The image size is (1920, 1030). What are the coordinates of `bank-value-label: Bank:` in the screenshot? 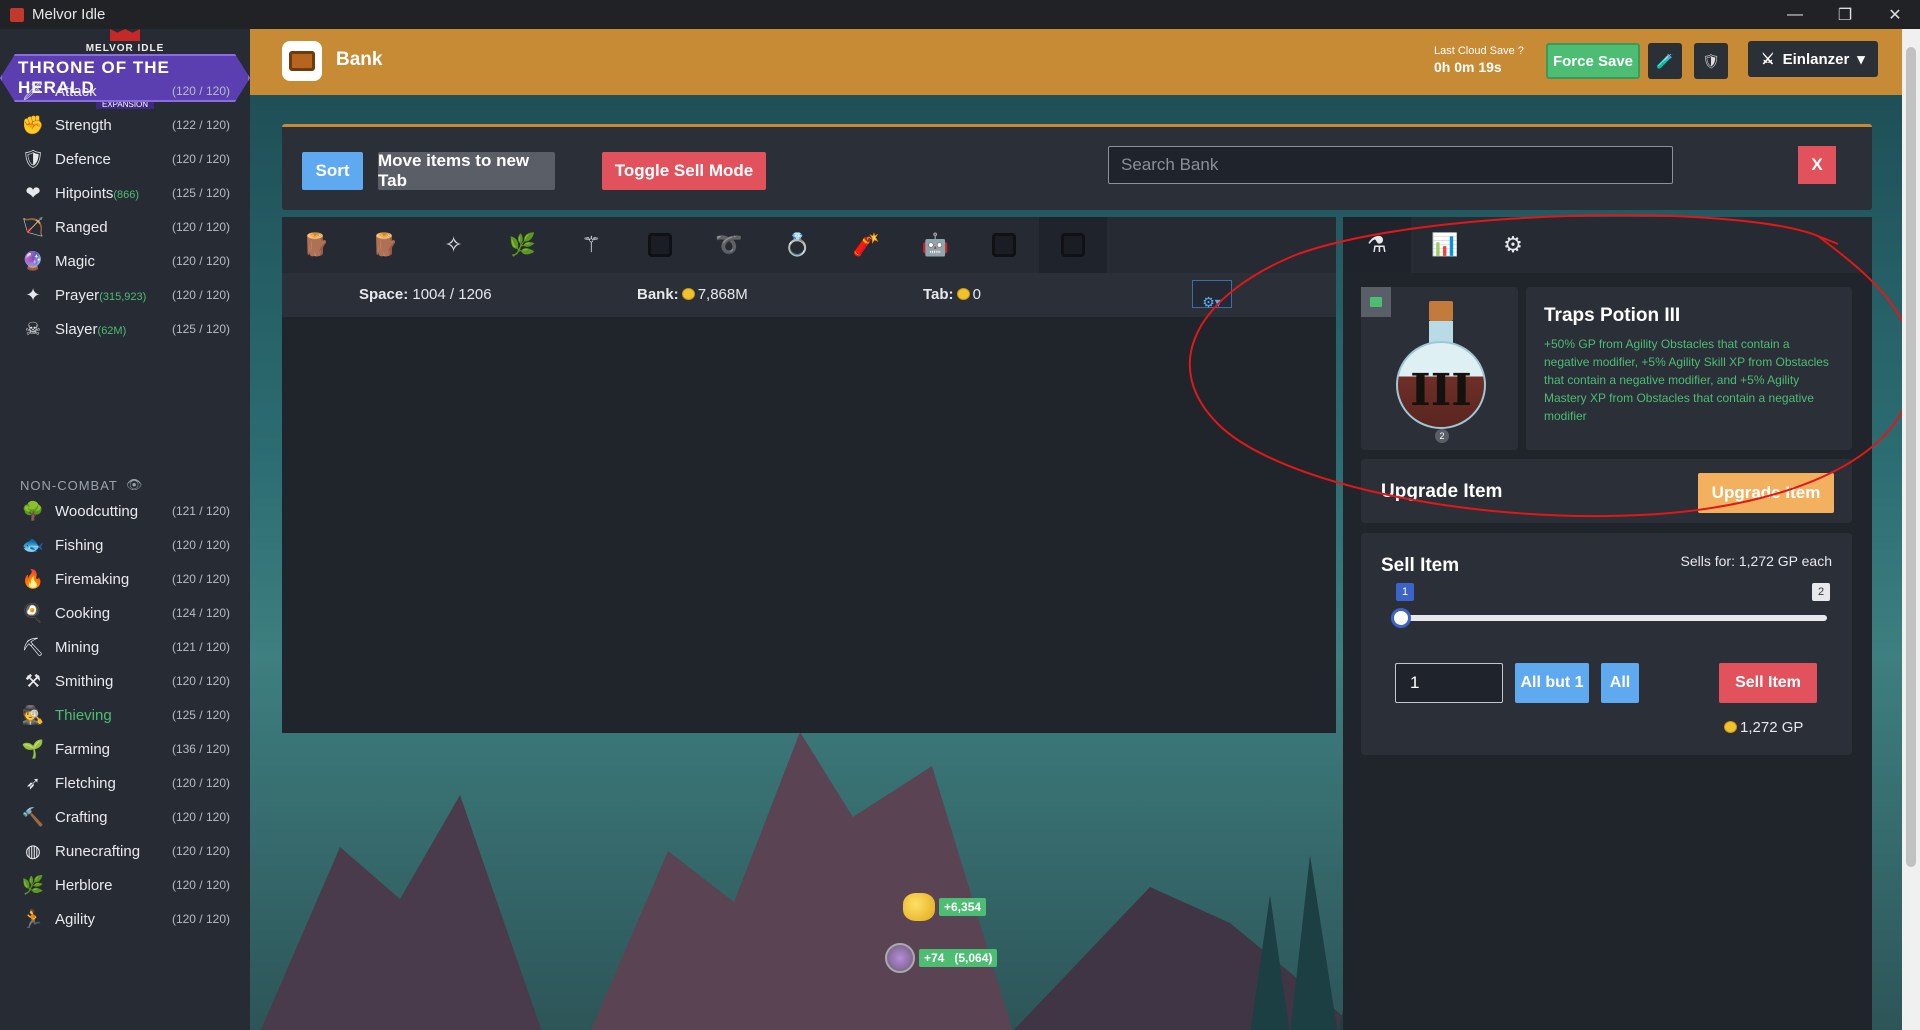 It's located at (658, 294).